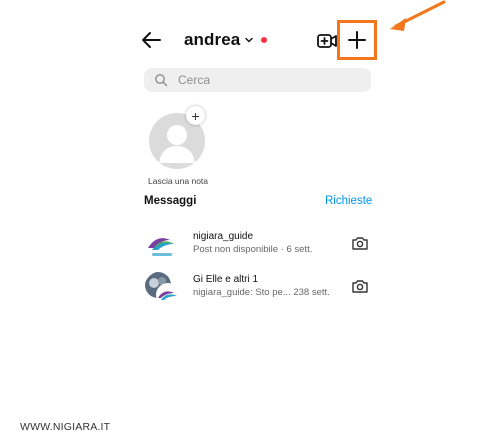  I want to click on search-bar, so click(257, 80).